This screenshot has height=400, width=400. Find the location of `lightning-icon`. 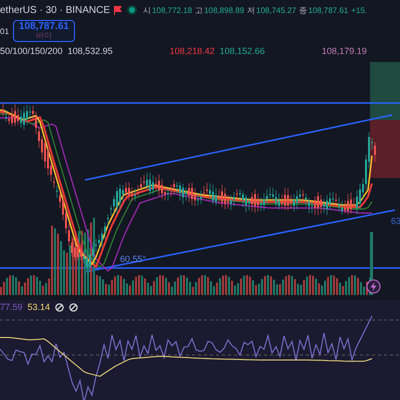

lightning-icon is located at coordinates (373, 286).